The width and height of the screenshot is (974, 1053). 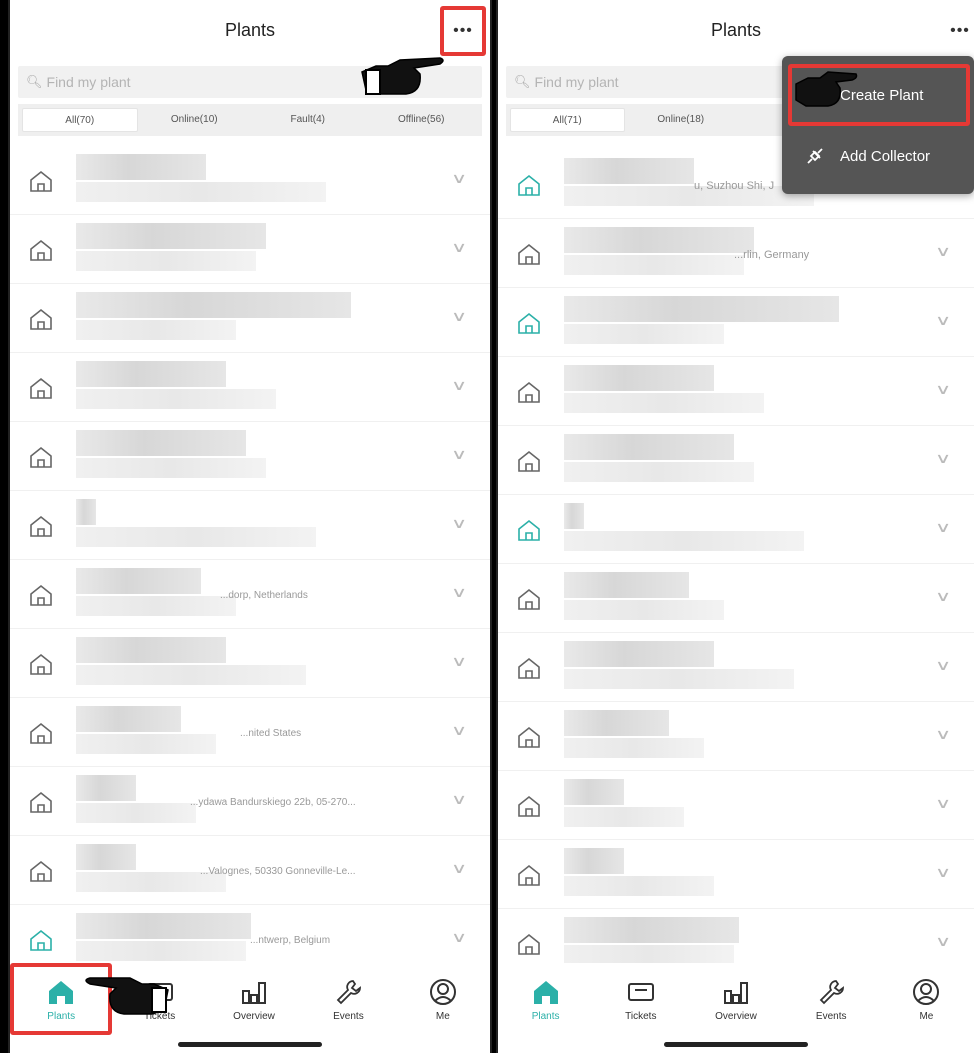 I want to click on page-title: Plants, so click(x=250, y=29).